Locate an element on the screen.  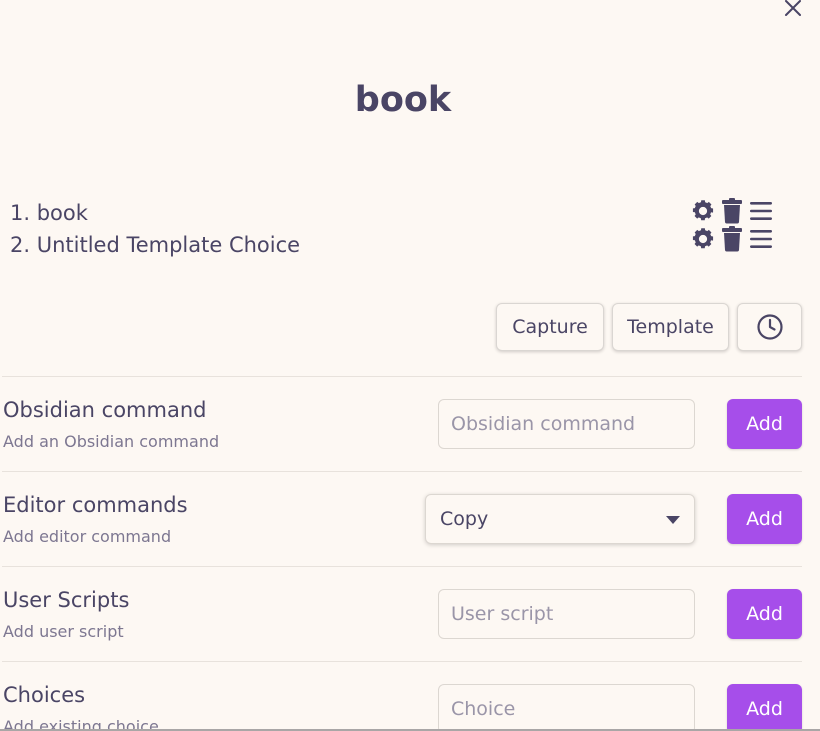
add-user-script-button: Add is located at coordinates (764, 614).